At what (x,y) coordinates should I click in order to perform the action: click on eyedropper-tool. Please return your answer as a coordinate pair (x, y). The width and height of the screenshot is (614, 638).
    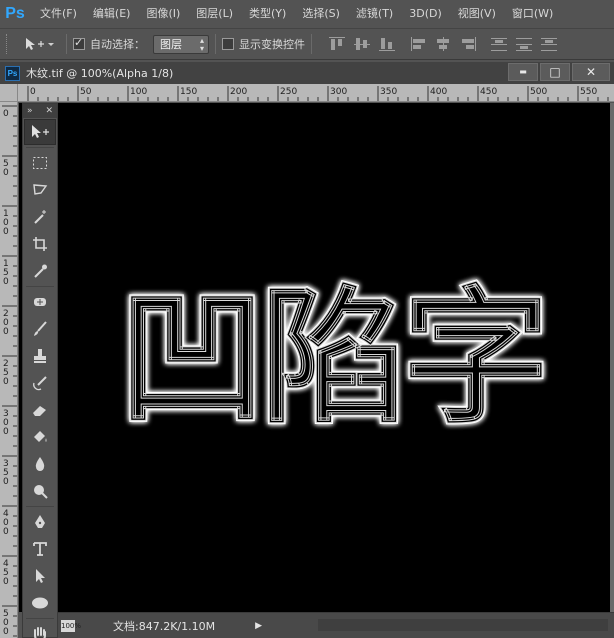
    Looking at the image, I should click on (40, 271).